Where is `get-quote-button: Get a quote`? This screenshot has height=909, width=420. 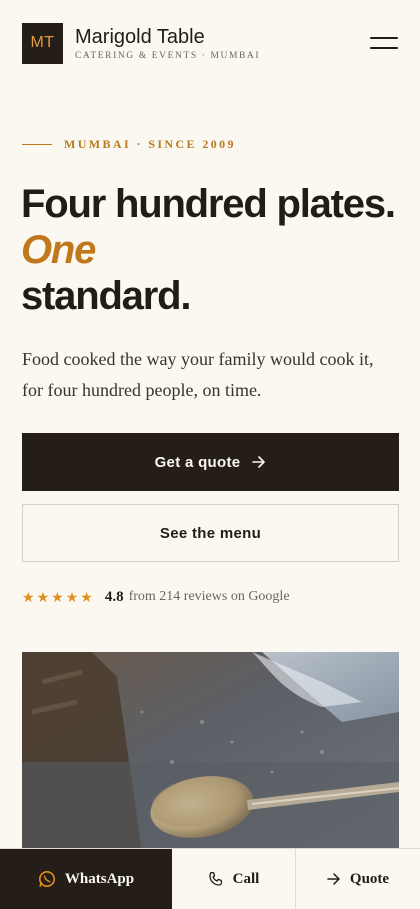 get-quote-button: Get a quote is located at coordinates (210, 462).